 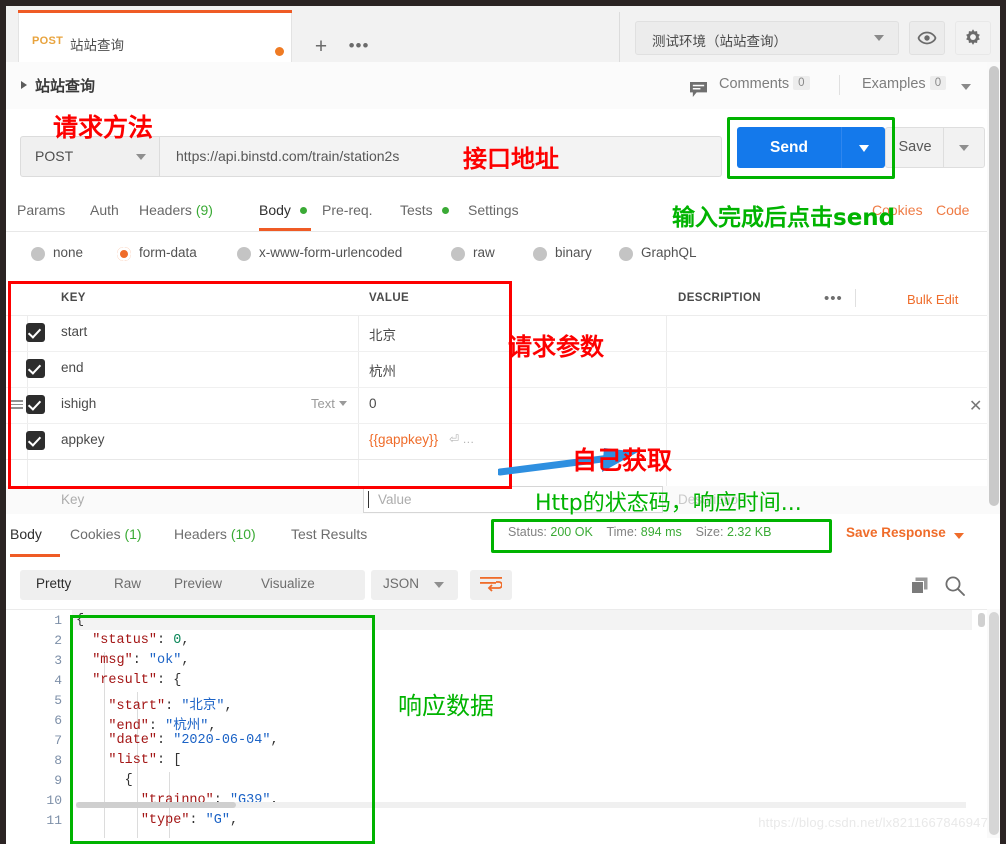 I want to click on eye-icon, so click(x=927, y=38).